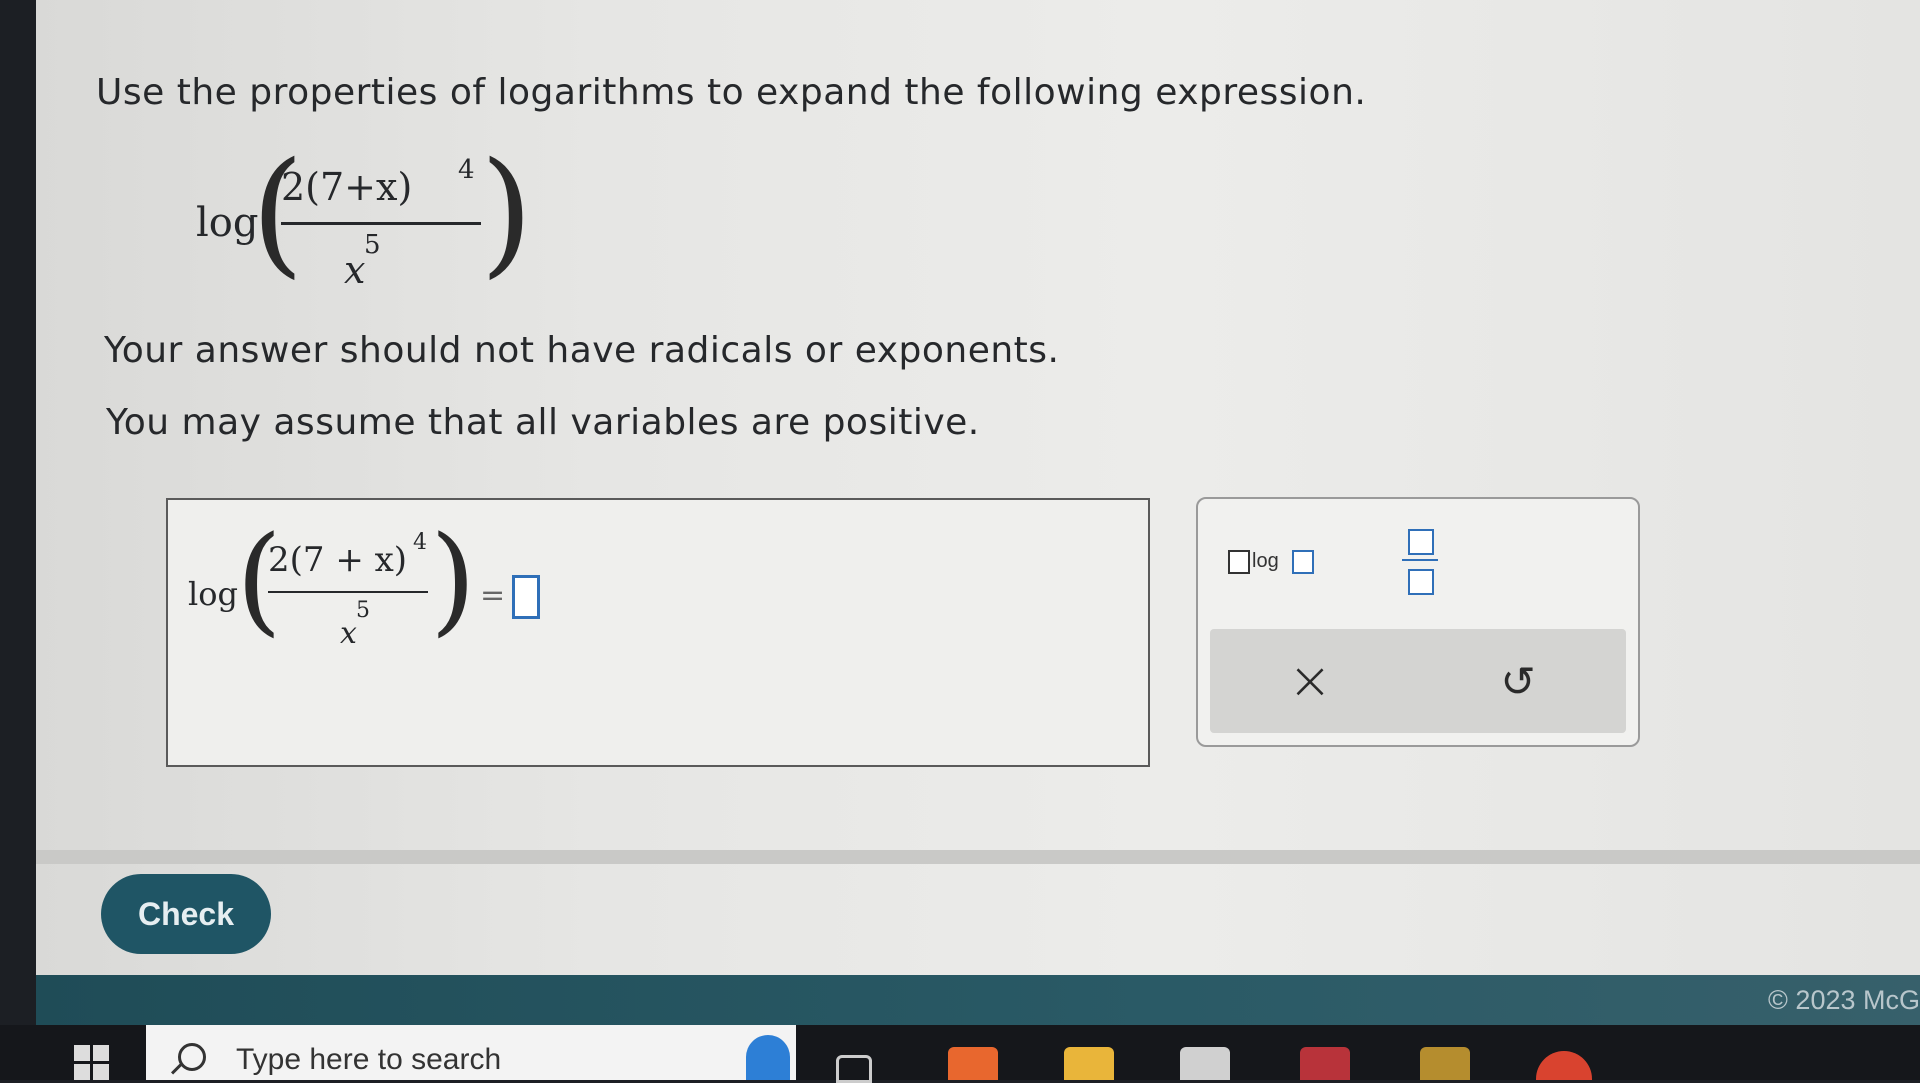  Describe the element at coordinates (1205, 1063) in the screenshot. I see `store-icon` at that location.